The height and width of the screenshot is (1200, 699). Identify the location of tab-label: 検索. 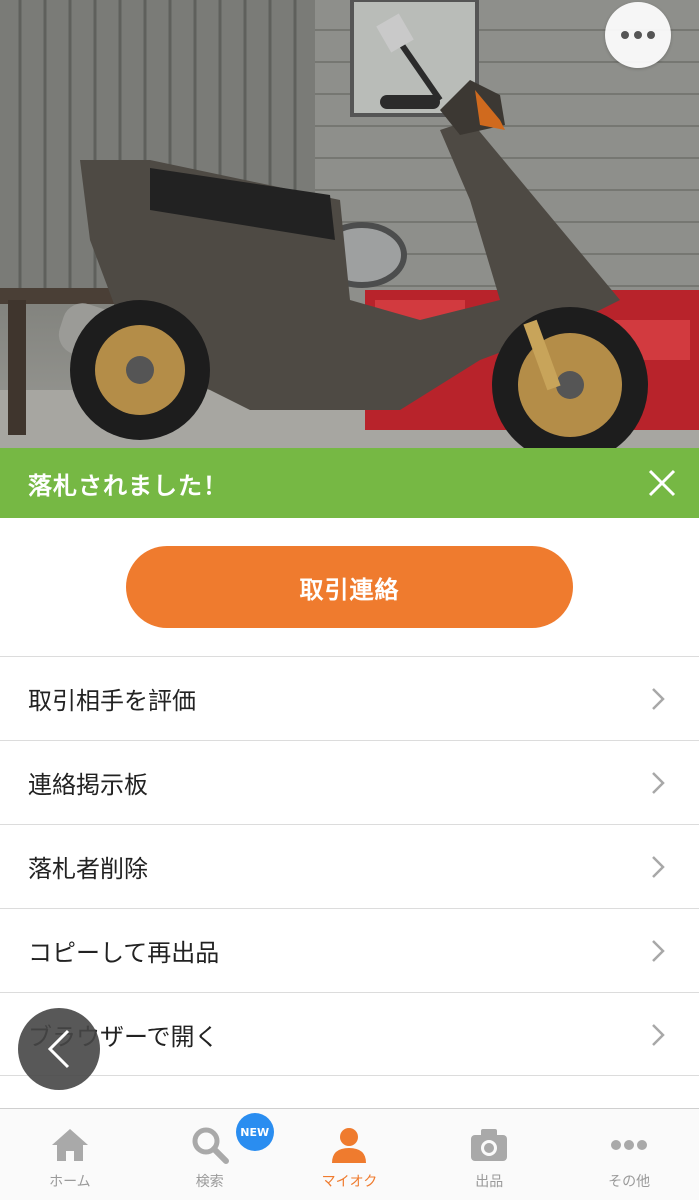
(209, 1182).